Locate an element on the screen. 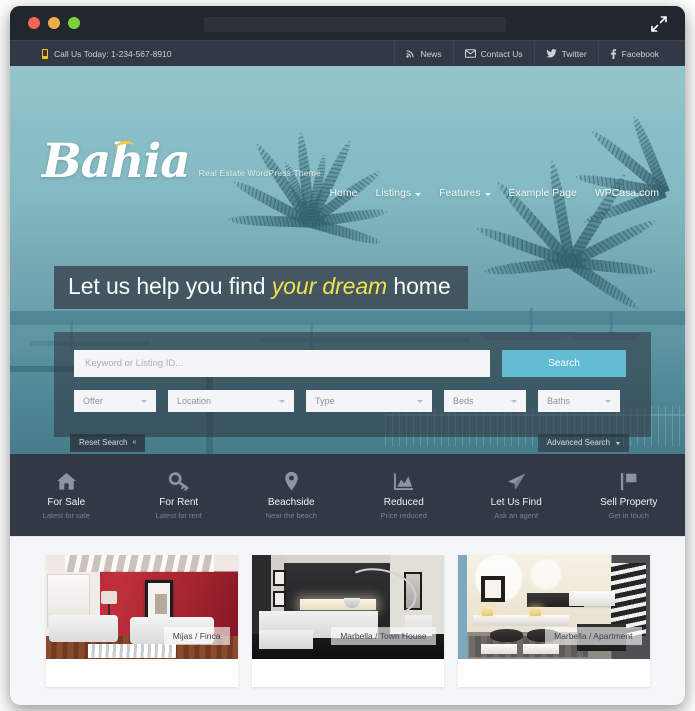 The height and width of the screenshot is (711, 695). logo-tagline: Real Estate WordPress Theme is located at coordinates (259, 173).